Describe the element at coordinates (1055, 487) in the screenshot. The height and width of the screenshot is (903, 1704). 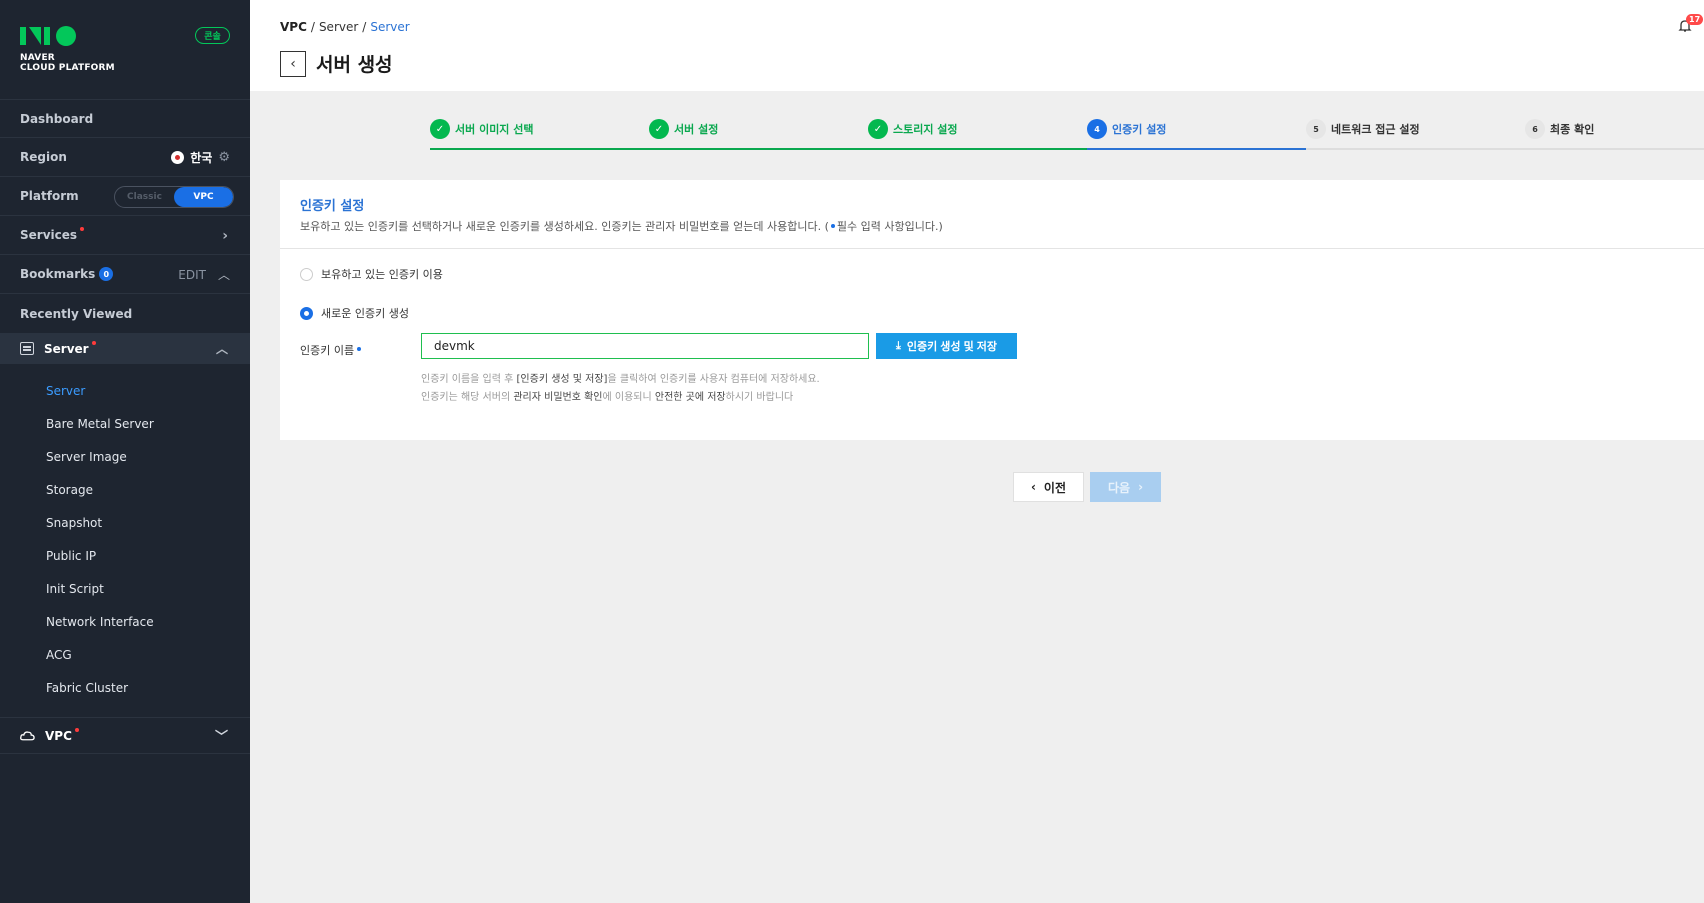
I see `previous-label: 이전` at that location.